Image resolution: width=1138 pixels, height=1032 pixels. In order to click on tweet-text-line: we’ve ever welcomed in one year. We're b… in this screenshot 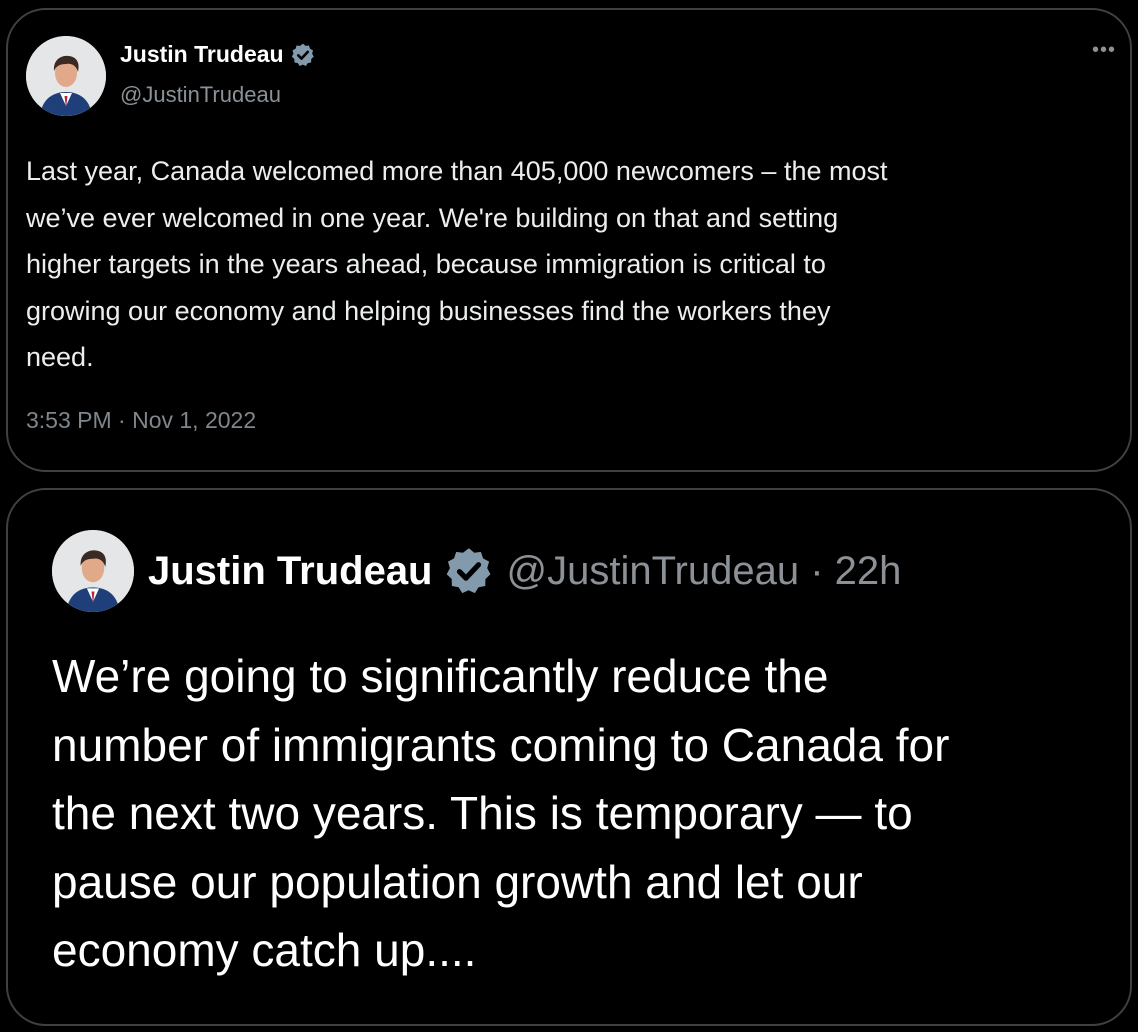, I will do `click(432, 217)`.